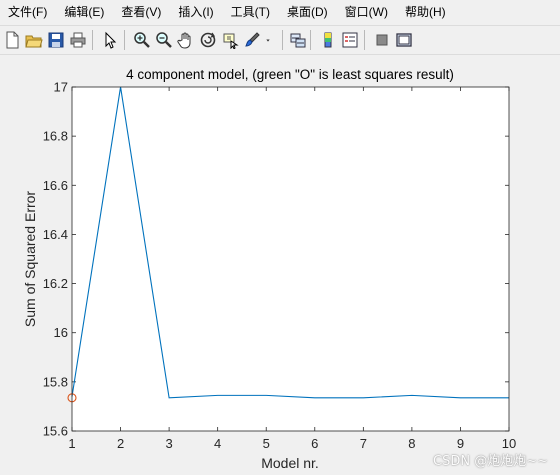  I want to click on show-plot-tools-icon, so click(404, 40).